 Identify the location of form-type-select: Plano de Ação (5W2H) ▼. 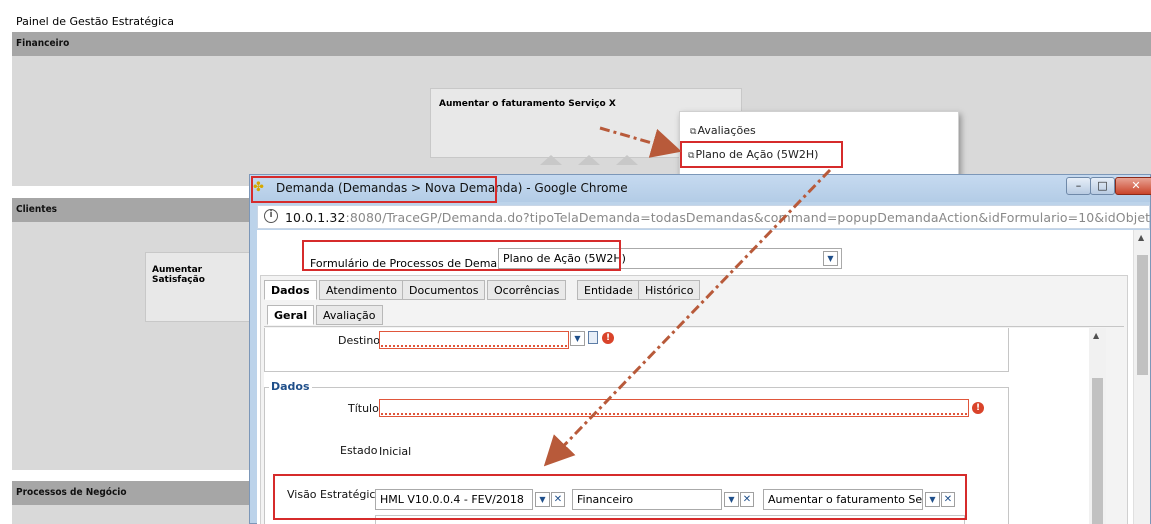
(670, 258).